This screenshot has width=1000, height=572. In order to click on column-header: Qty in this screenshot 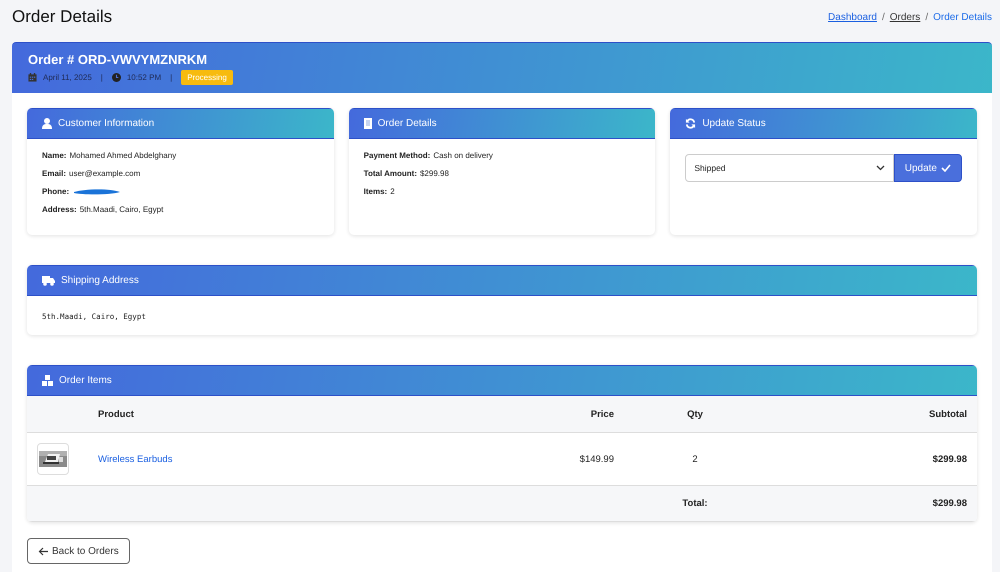, I will do `click(695, 414)`.